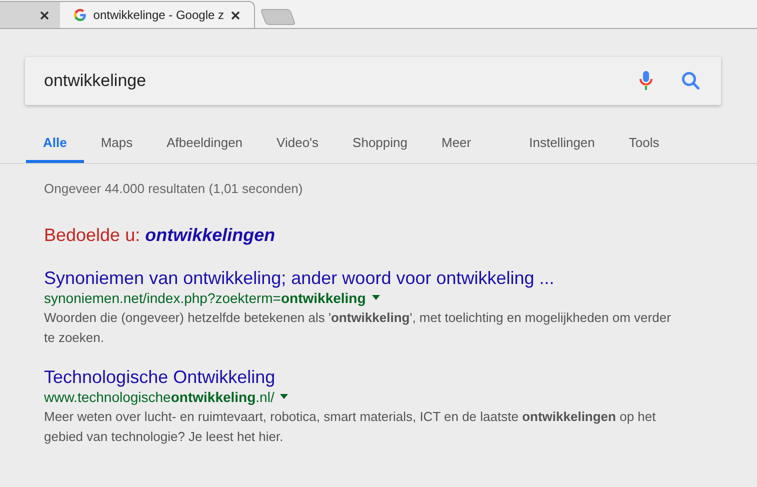 This screenshot has height=487, width=757. I want to click on tab-title: ontwikkelinge - Google z, so click(158, 15).